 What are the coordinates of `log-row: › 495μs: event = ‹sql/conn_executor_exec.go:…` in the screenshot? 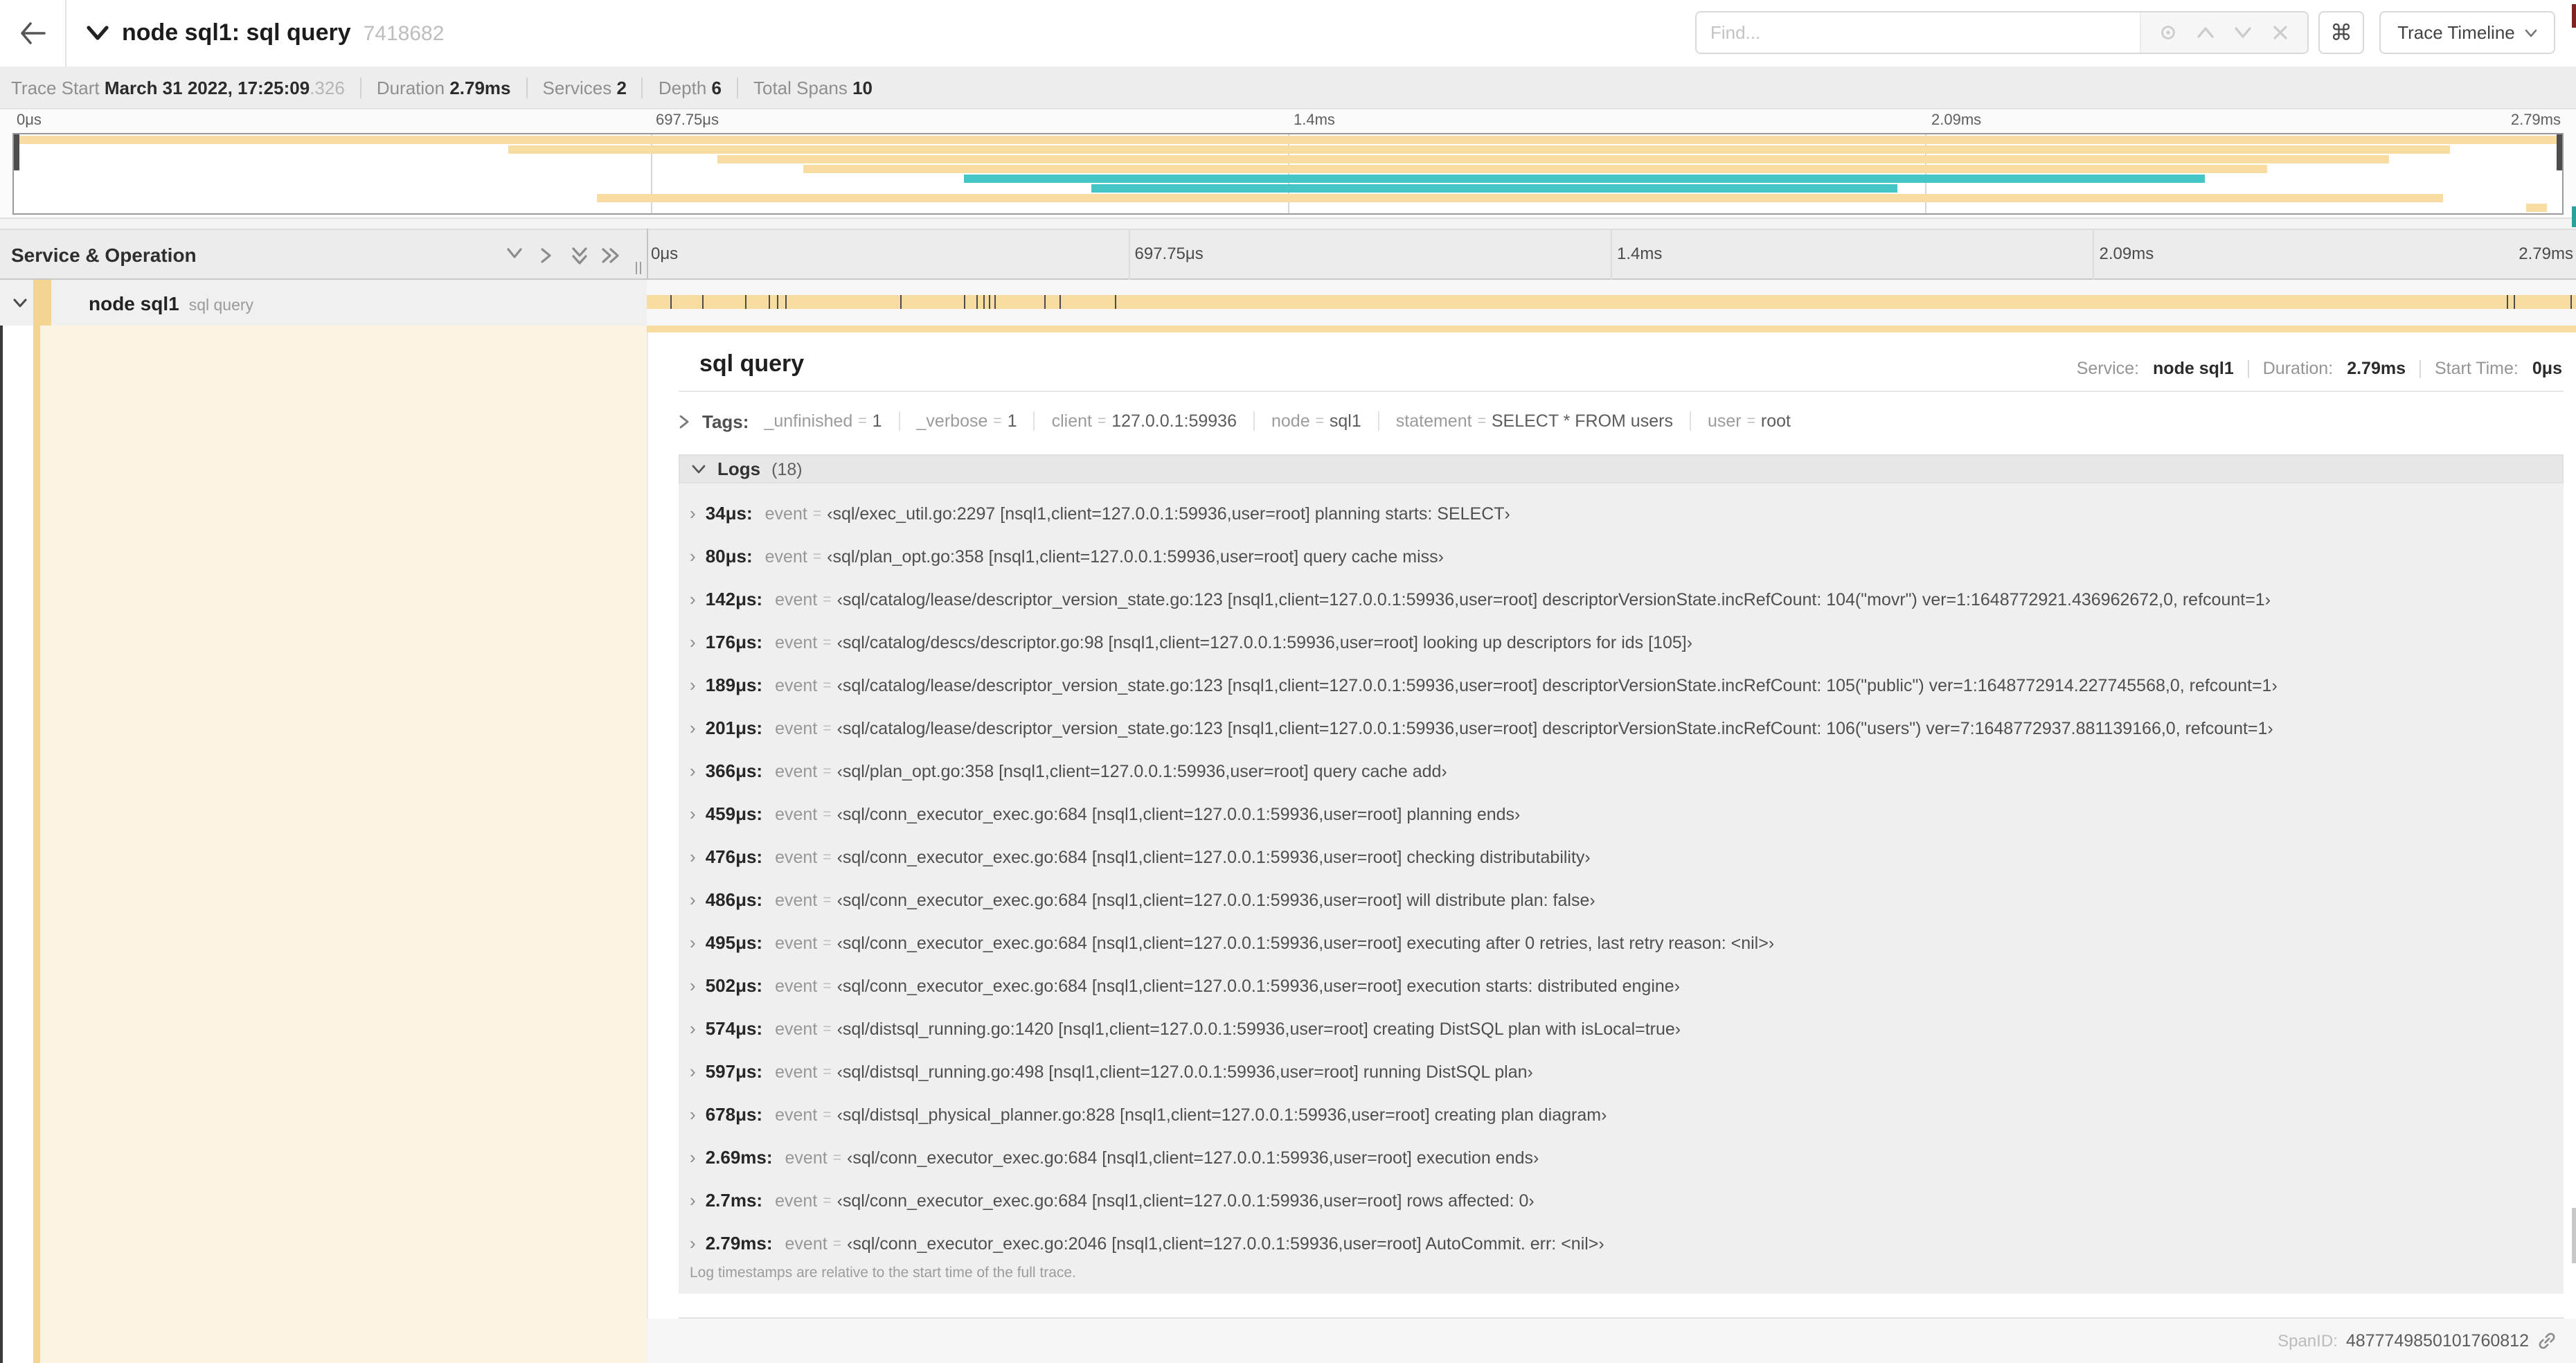 It's located at (1621, 943).